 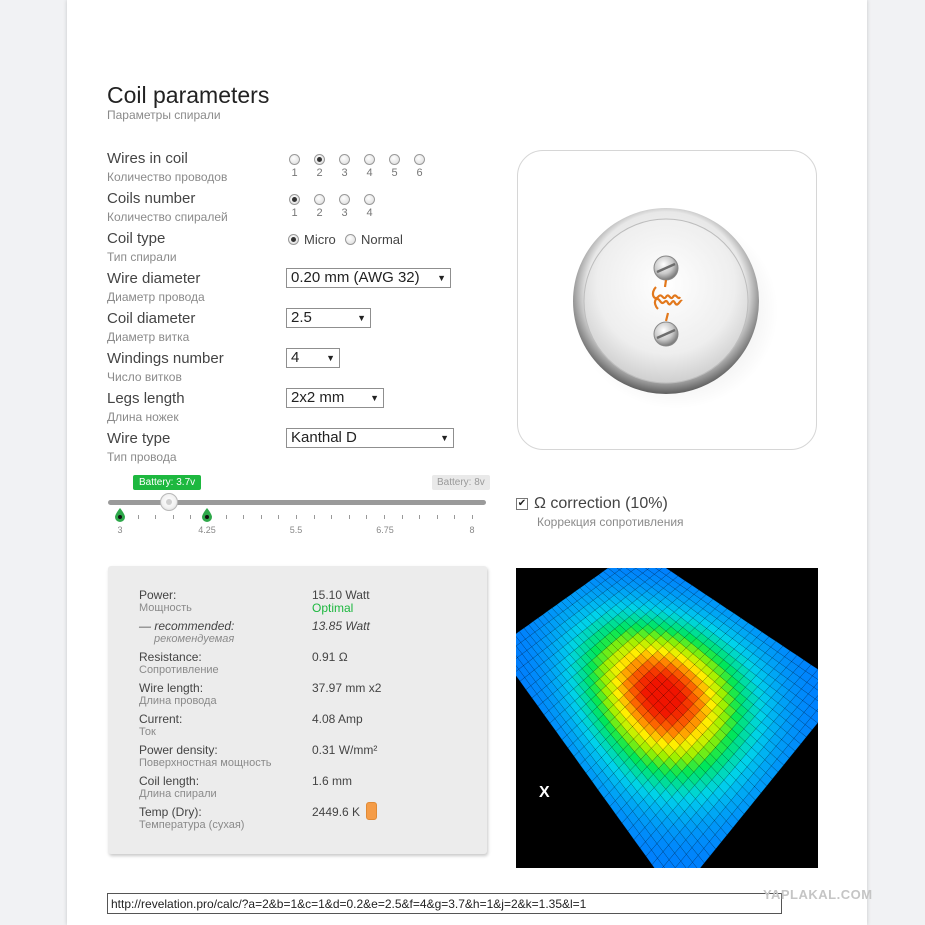 What do you see at coordinates (144, 377) in the screenshot?
I see `windings-sublabel: Число витков` at bounding box center [144, 377].